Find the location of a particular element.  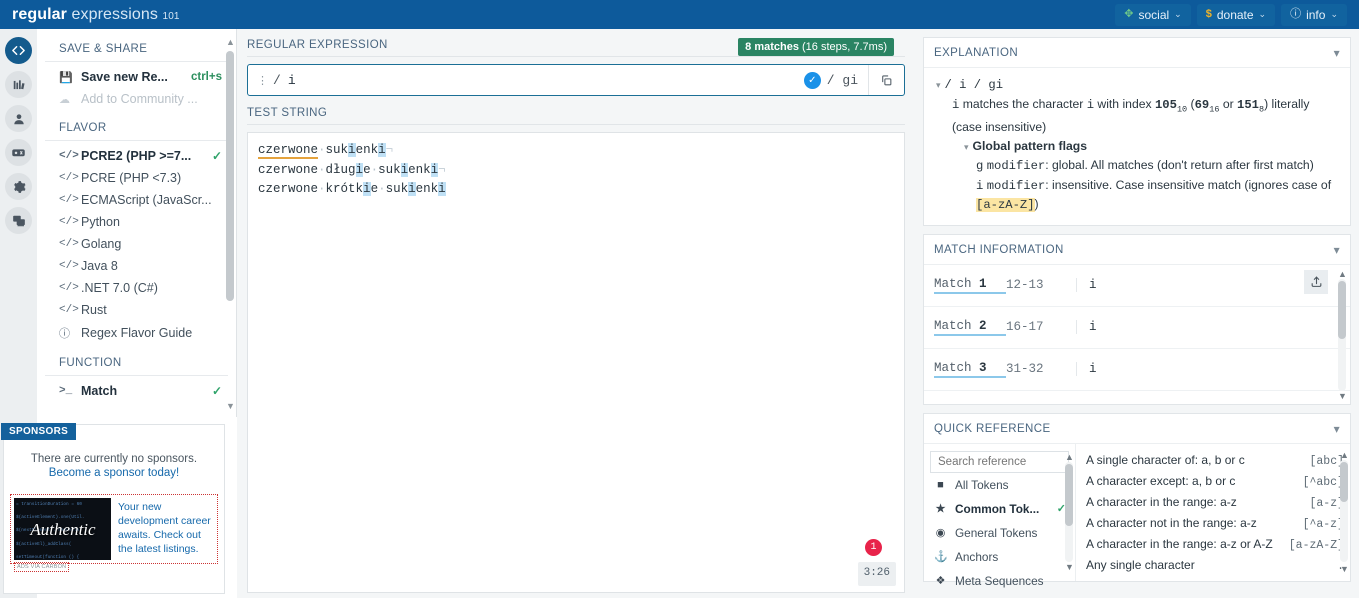

match-row: Match 1 12-13 i is located at coordinates (1137, 286).